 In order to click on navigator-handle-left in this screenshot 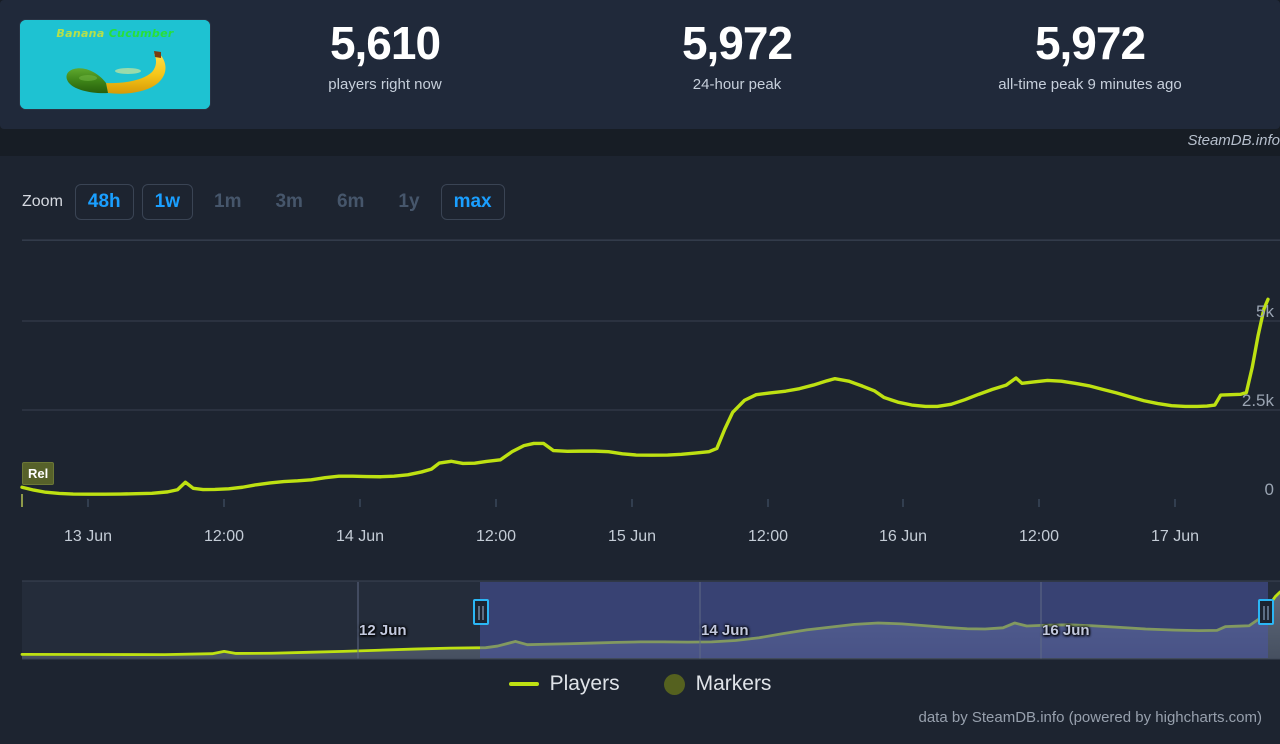, I will do `click(481, 612)`.